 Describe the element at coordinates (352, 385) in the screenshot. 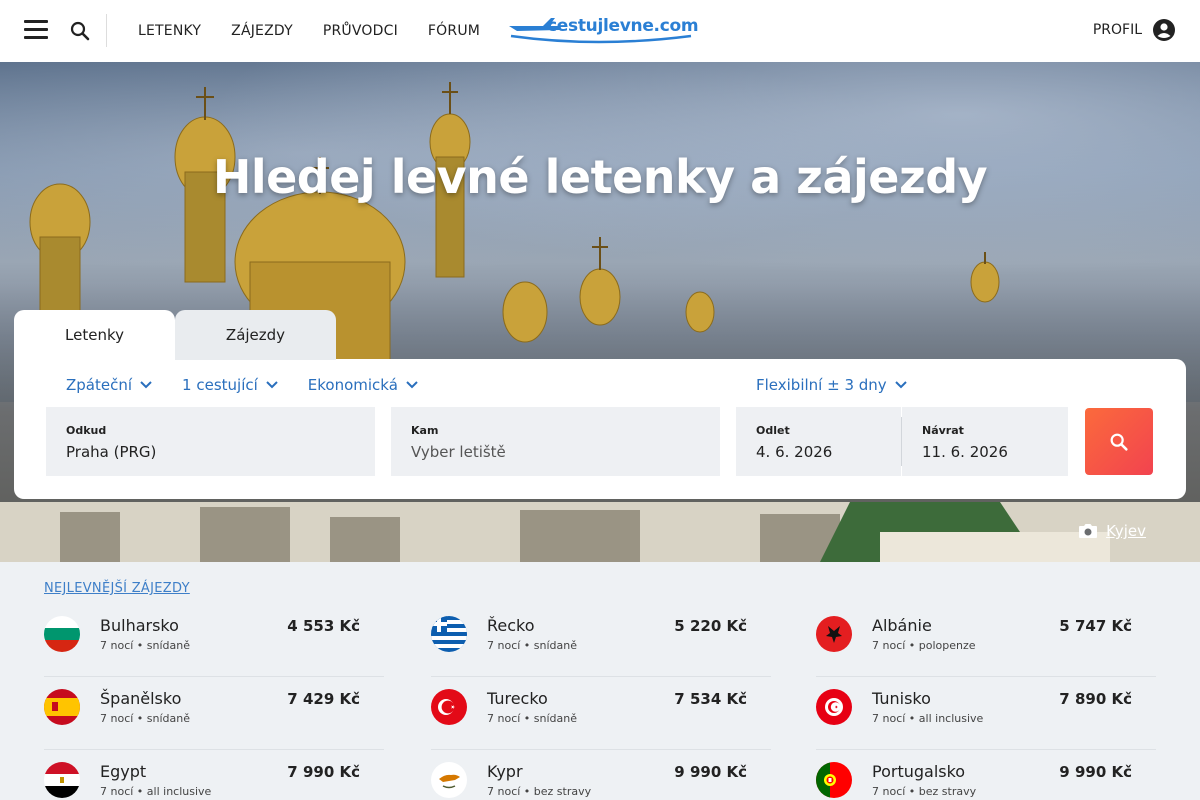

I see `cabin-class-label: Ekonomická` at that location.